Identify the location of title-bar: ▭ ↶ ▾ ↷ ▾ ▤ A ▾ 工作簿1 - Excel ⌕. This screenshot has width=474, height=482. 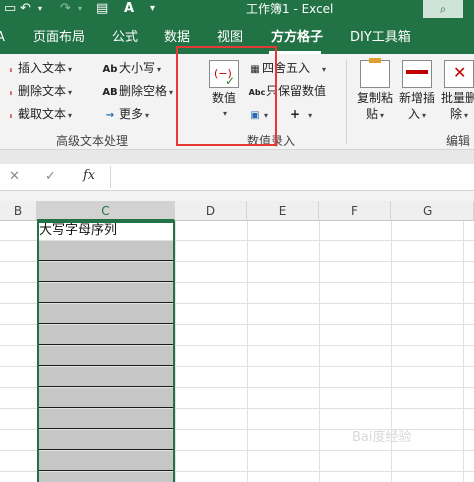
(237, 9).